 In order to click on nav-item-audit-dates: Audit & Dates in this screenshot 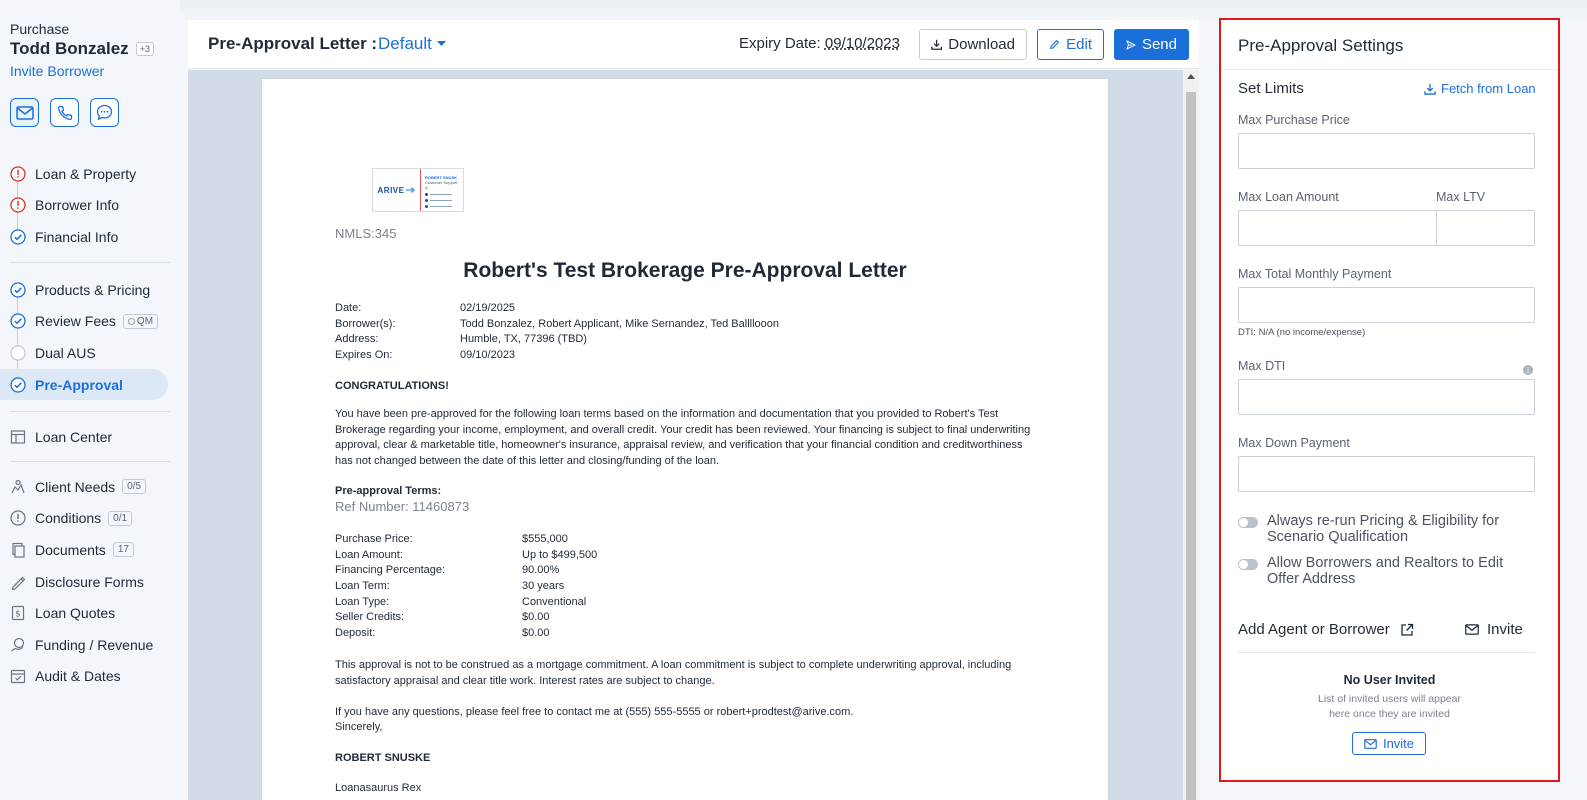, I will do `click(90, 677)`.